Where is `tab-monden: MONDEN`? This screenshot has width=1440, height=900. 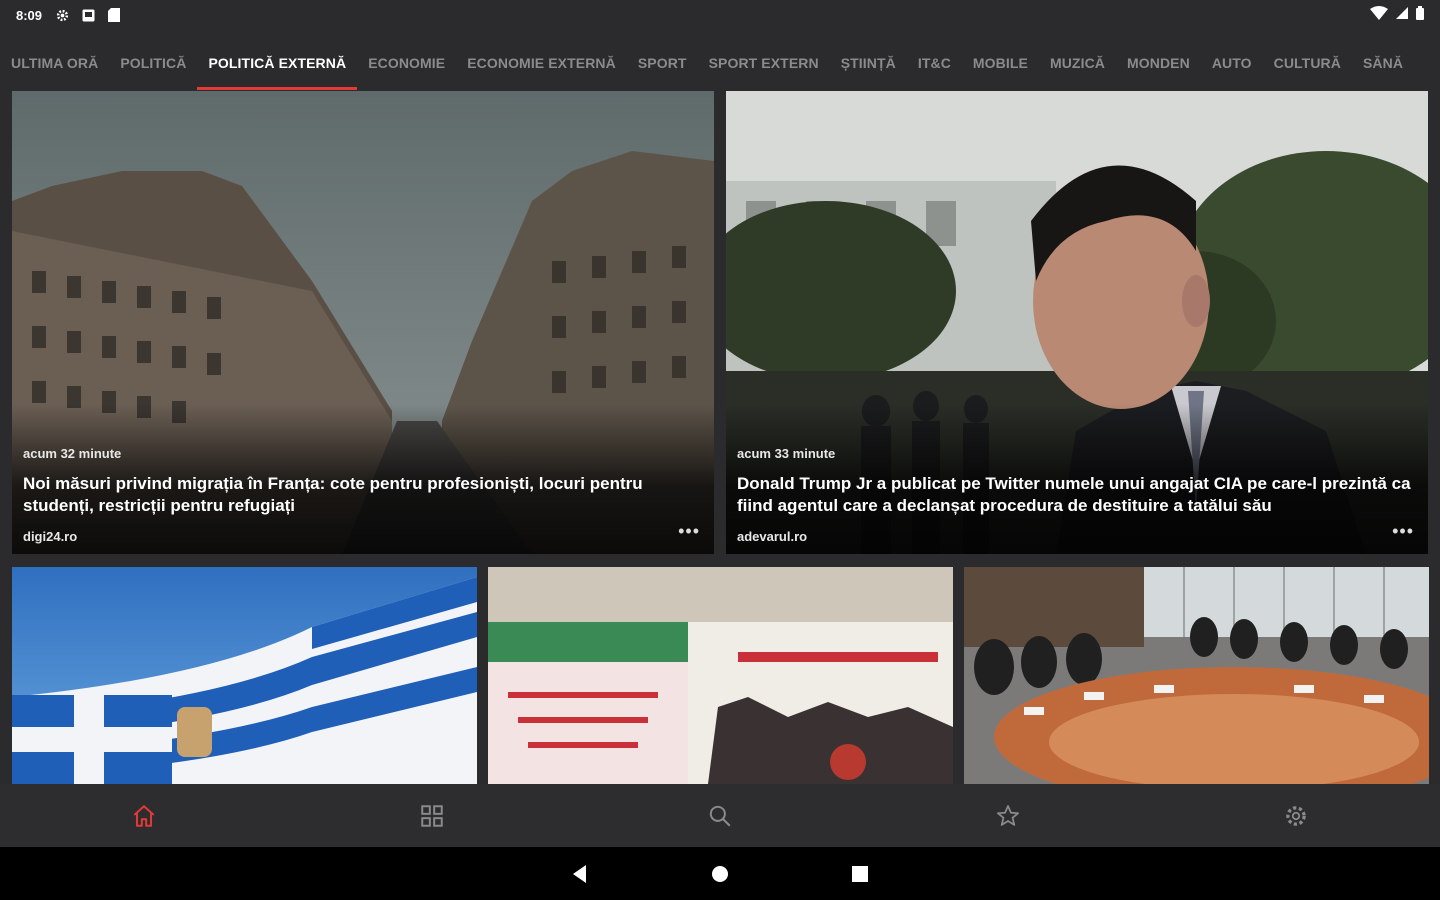
tab-monden: MONDEN is located at coordinates (1158, 63).